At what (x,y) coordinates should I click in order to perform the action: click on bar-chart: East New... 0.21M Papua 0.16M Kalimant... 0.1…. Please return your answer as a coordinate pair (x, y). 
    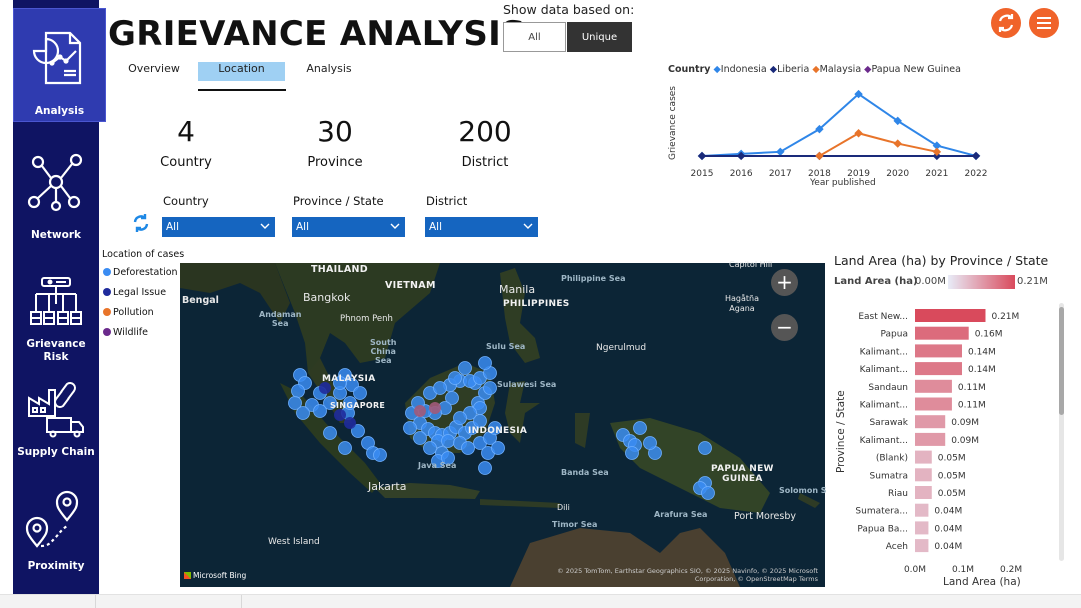
    Looking at the image, I should click on (951, 440).